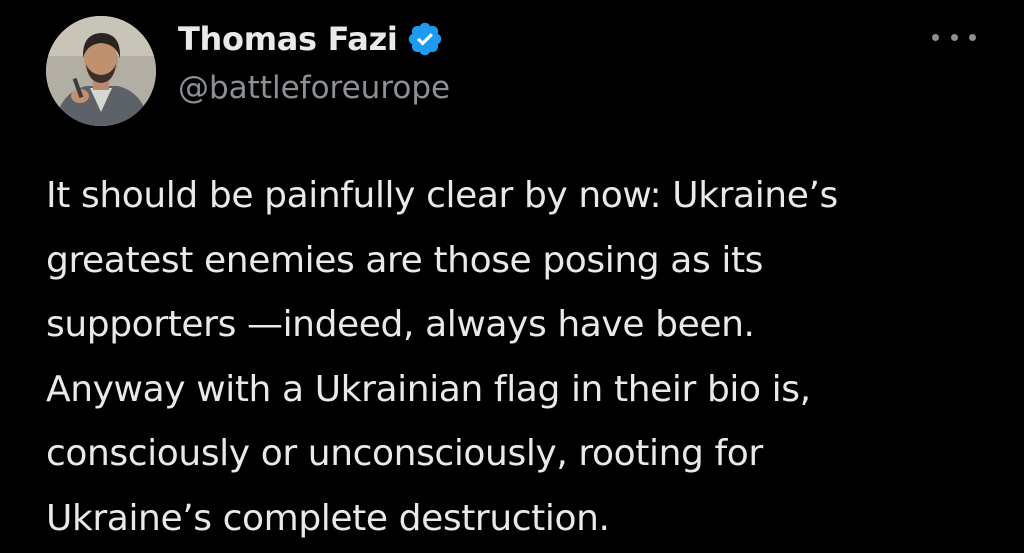 Image resolution: width=1024 pixels, height=553 pixels. I want to click on ellipsis-horizontal-icon, so click(935, 37).